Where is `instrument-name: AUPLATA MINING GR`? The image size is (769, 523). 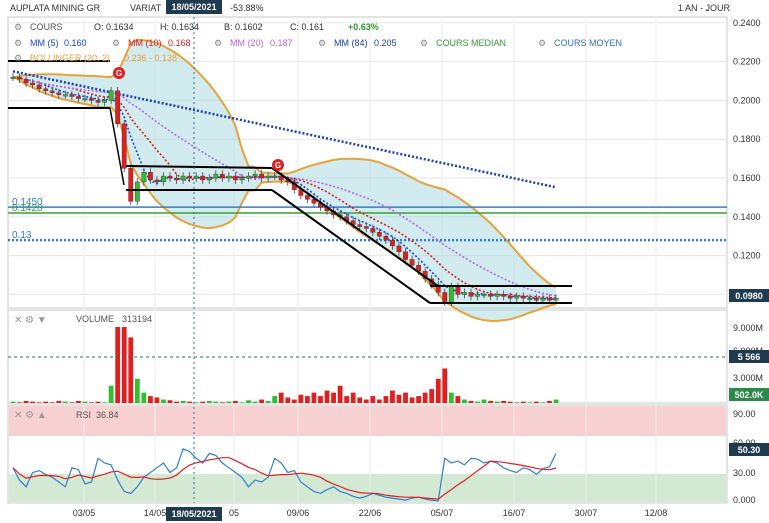 instrument-name: AUPLATA MINING GR is located at coordinates (55, 8).